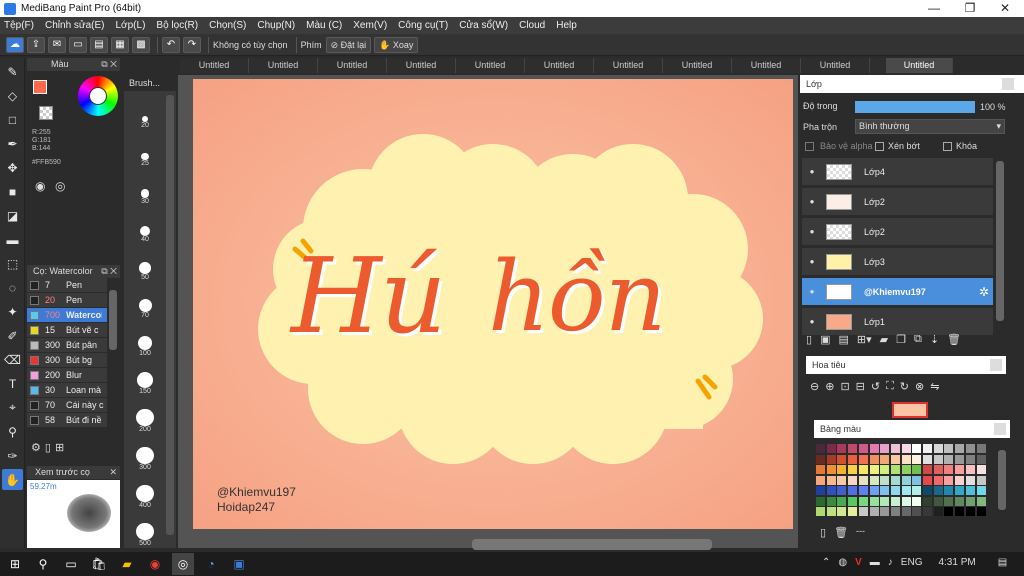 This screenshot has height=576, width=1024. I want to click on add-layer-menu-icon: ⊞▾, so click(864, 339).